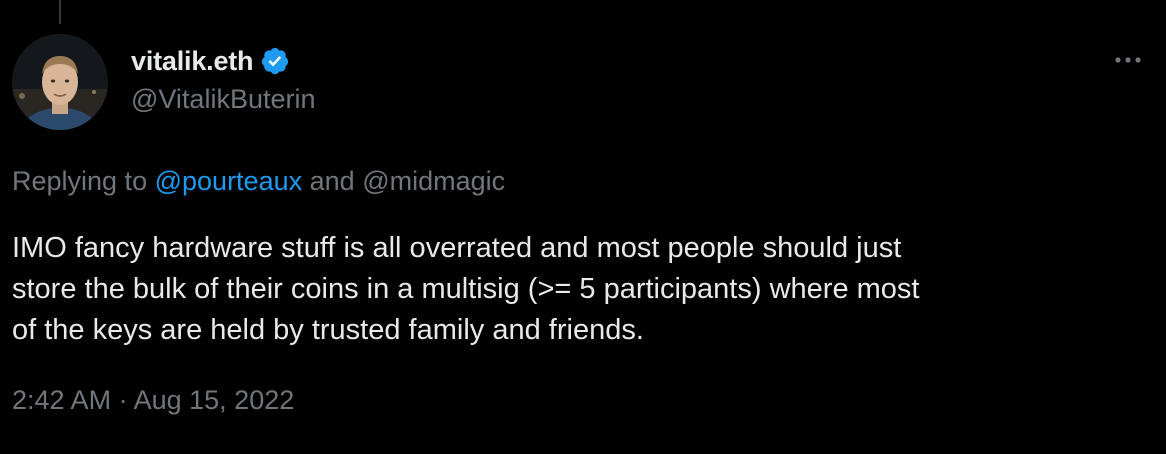 Image resolution: width=1166 pixels, height=454 pixels. I want to click on replying-to-joiner: and, so click(332, 181).